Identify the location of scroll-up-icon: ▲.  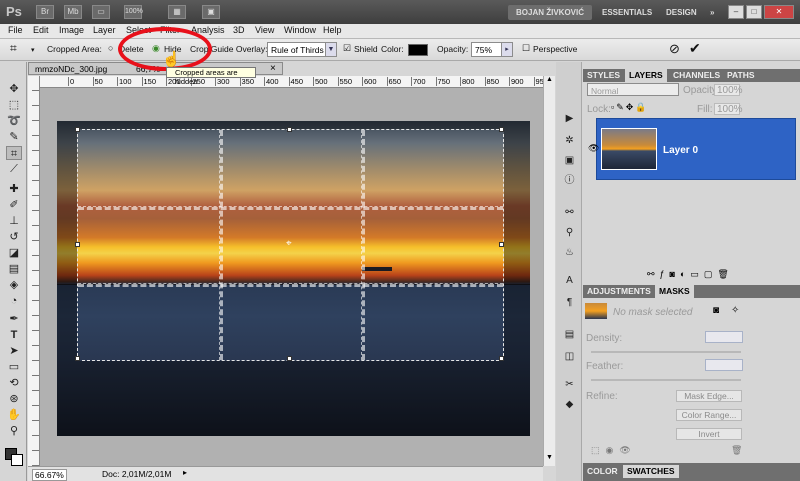
(549, 79).